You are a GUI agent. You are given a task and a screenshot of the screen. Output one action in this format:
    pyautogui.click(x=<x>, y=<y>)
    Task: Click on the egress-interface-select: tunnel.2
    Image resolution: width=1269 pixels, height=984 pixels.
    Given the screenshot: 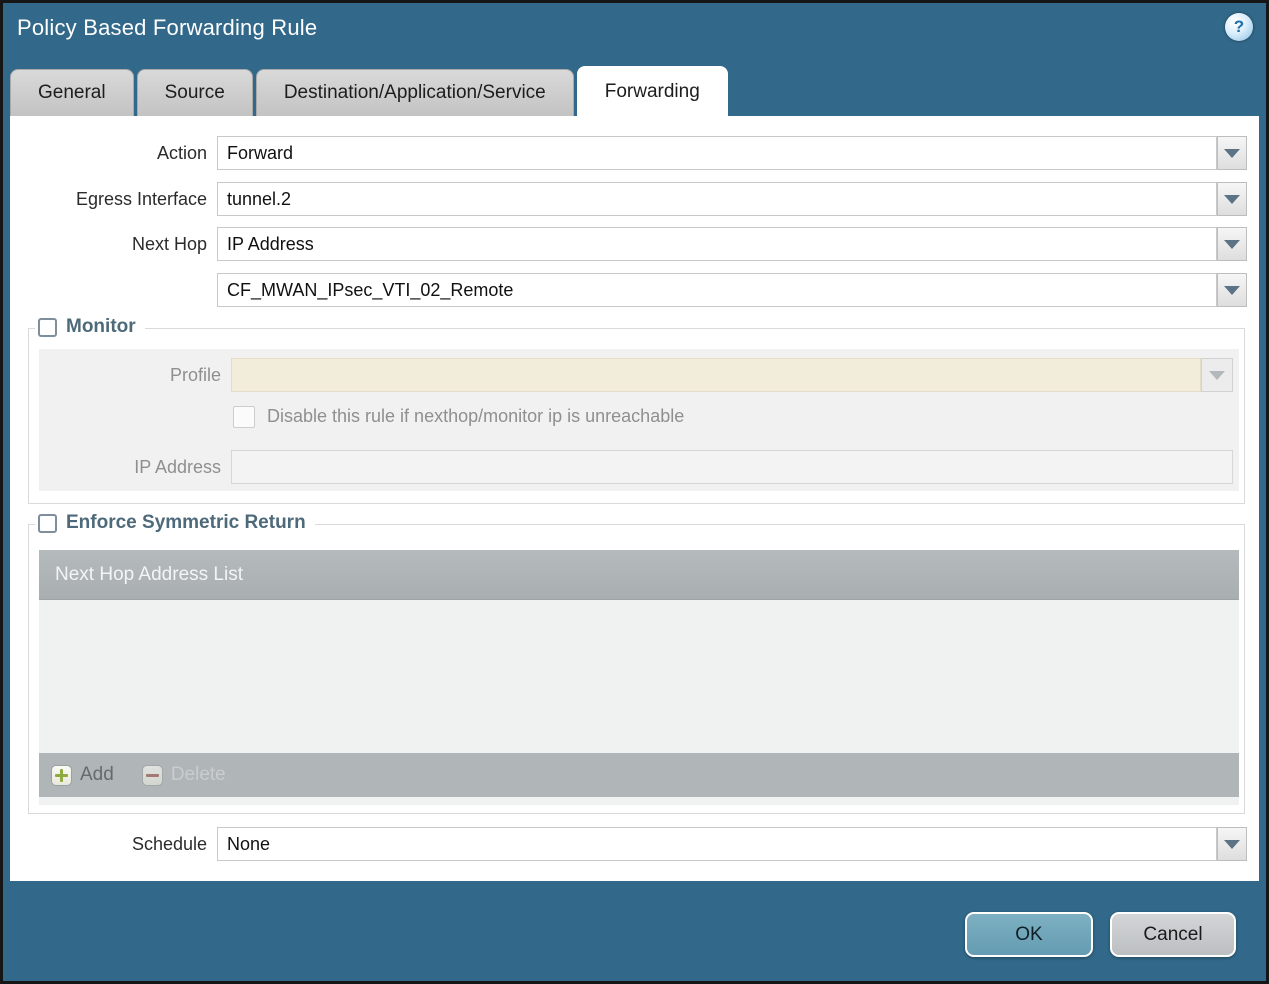 What is the action you would take?
    pyautogui.click(x=717, y=199)
    